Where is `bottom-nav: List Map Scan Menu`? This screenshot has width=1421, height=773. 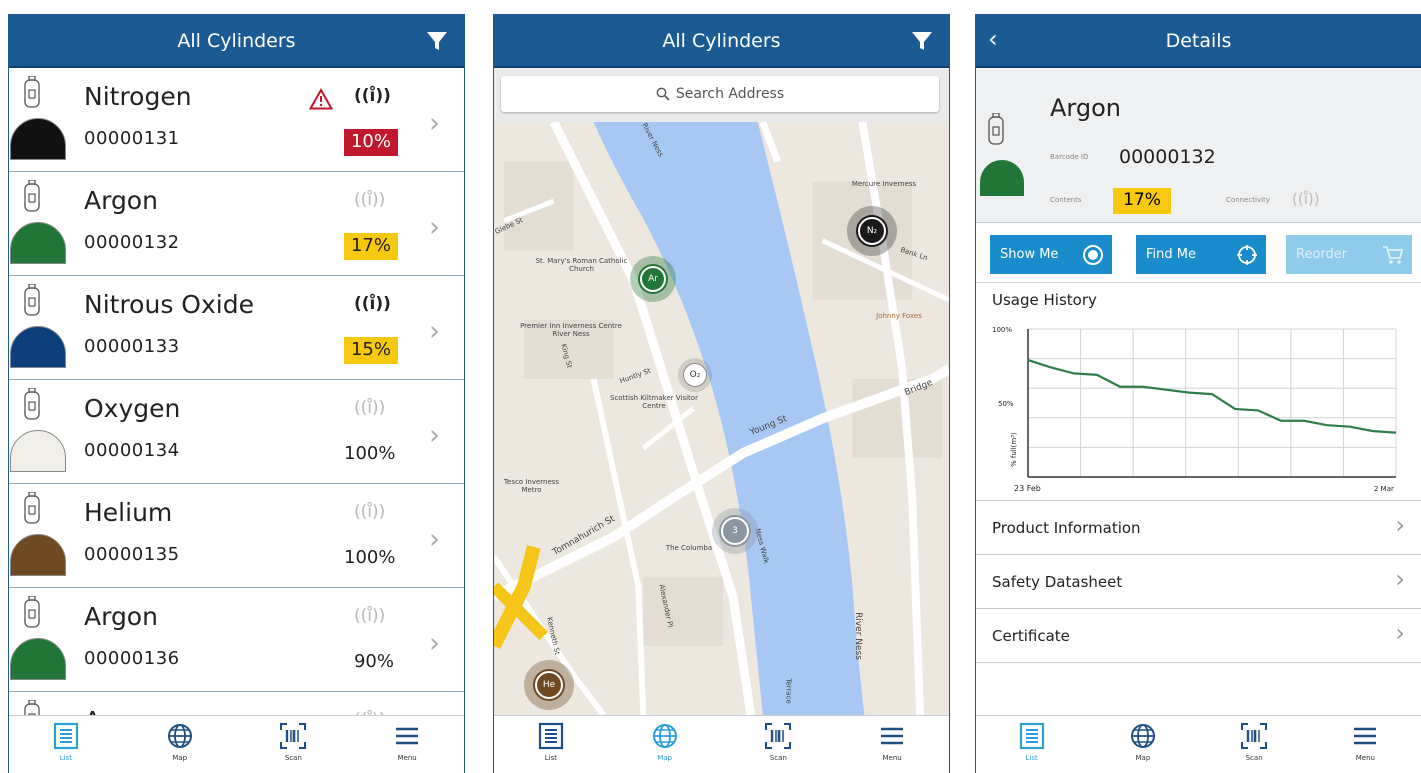 bottom-nav: List Map Scan Menu is located at coordinates (721, 744).